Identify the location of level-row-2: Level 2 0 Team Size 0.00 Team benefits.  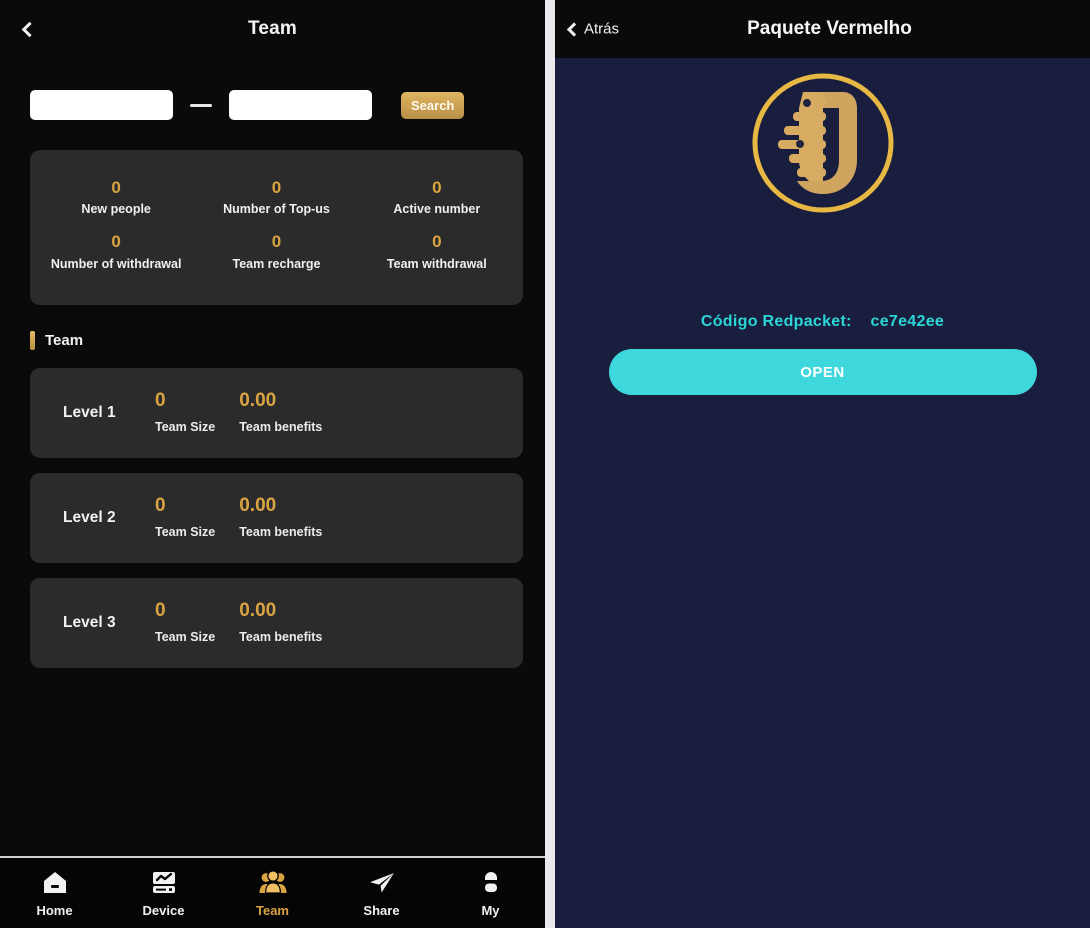
(276, 517).